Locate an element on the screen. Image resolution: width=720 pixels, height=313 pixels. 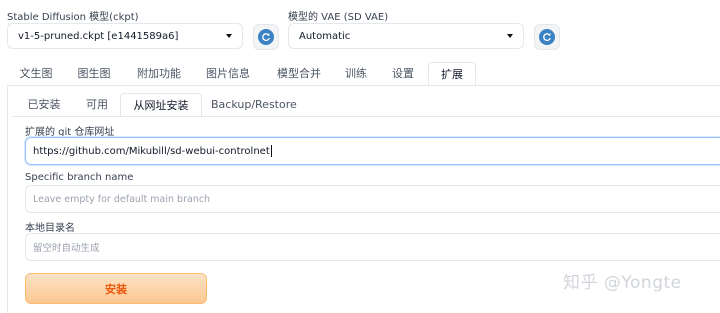
url-label: 扩展的 git 仓库网址 is located at coordinates (70, 132).